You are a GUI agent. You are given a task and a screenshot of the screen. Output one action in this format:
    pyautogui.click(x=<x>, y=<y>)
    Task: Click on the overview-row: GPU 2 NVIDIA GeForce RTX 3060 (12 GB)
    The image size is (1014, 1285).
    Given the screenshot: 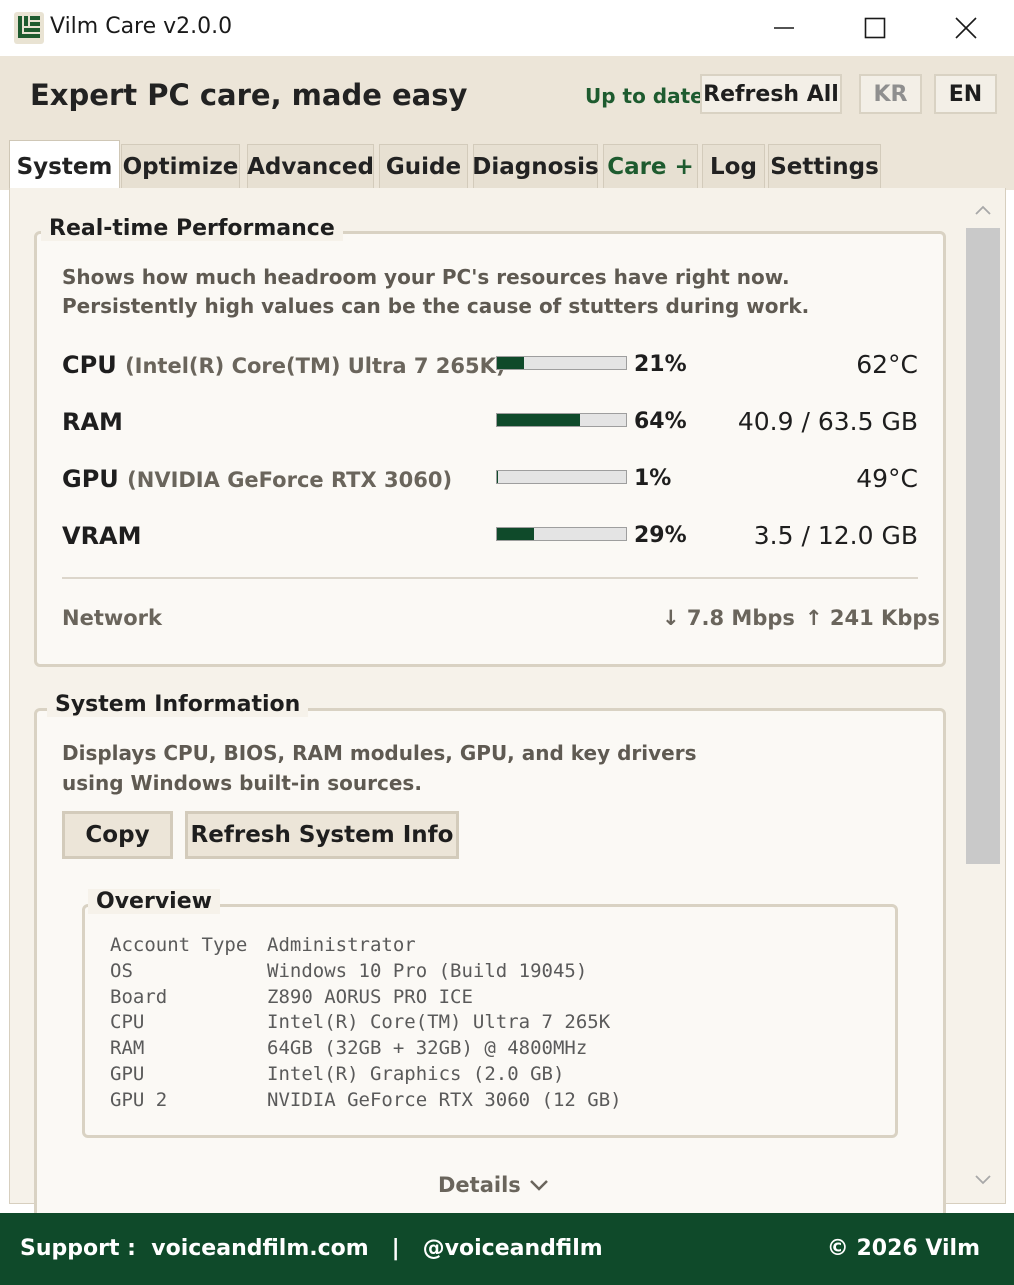 What is the action you would take?
    pyautogui.click(x=366, y=1101)
    